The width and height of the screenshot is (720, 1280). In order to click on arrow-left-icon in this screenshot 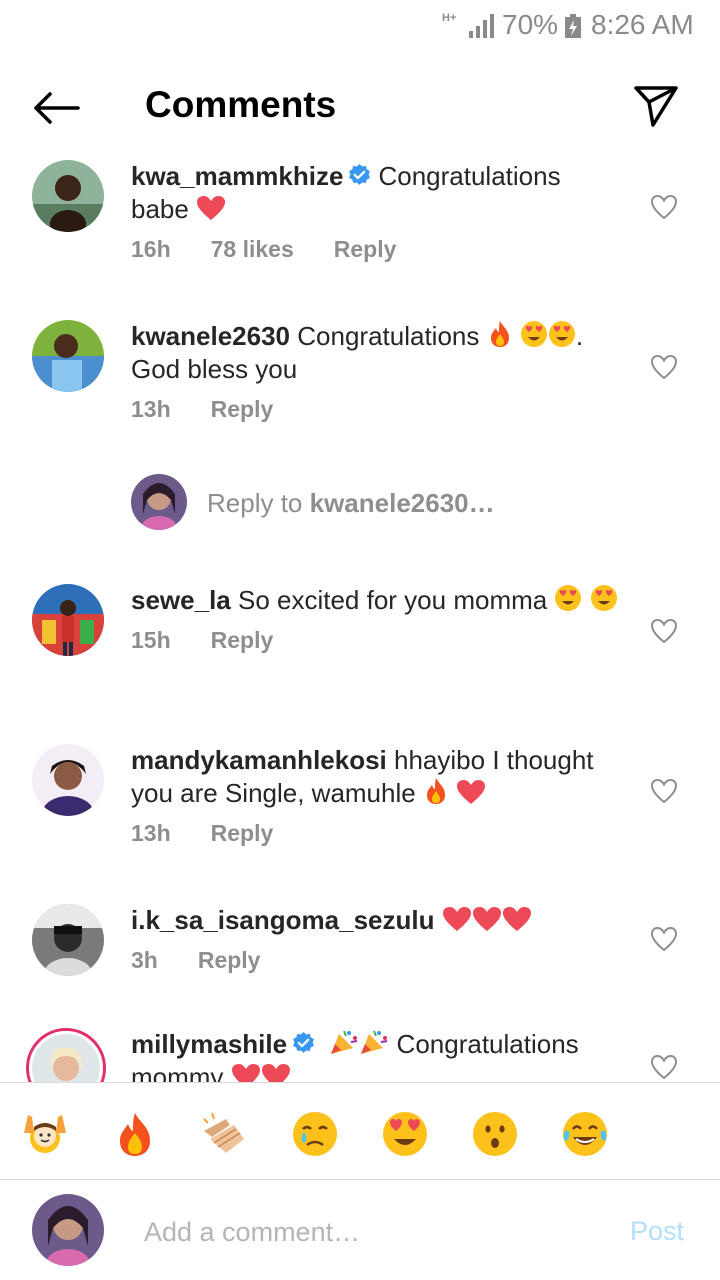, I will do `click(57, 108)`.